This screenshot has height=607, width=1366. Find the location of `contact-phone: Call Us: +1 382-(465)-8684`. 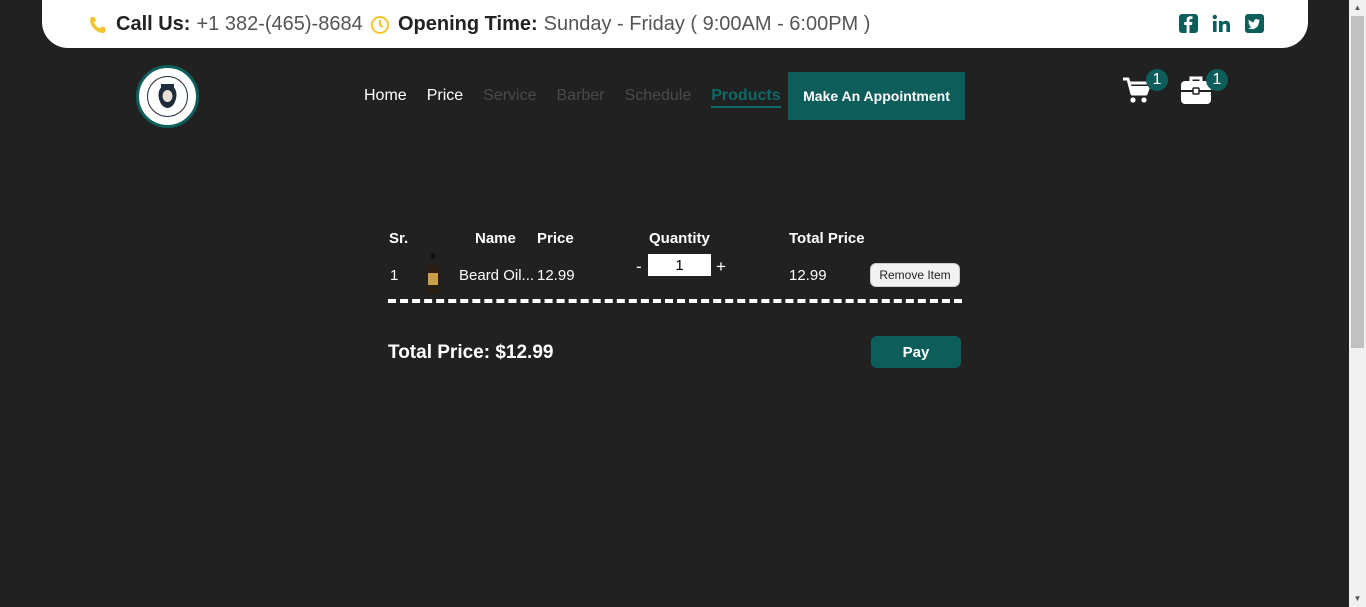

contact-phone: Call Us: +1 382-(465)-8684 is located at coordinates (225, 24).